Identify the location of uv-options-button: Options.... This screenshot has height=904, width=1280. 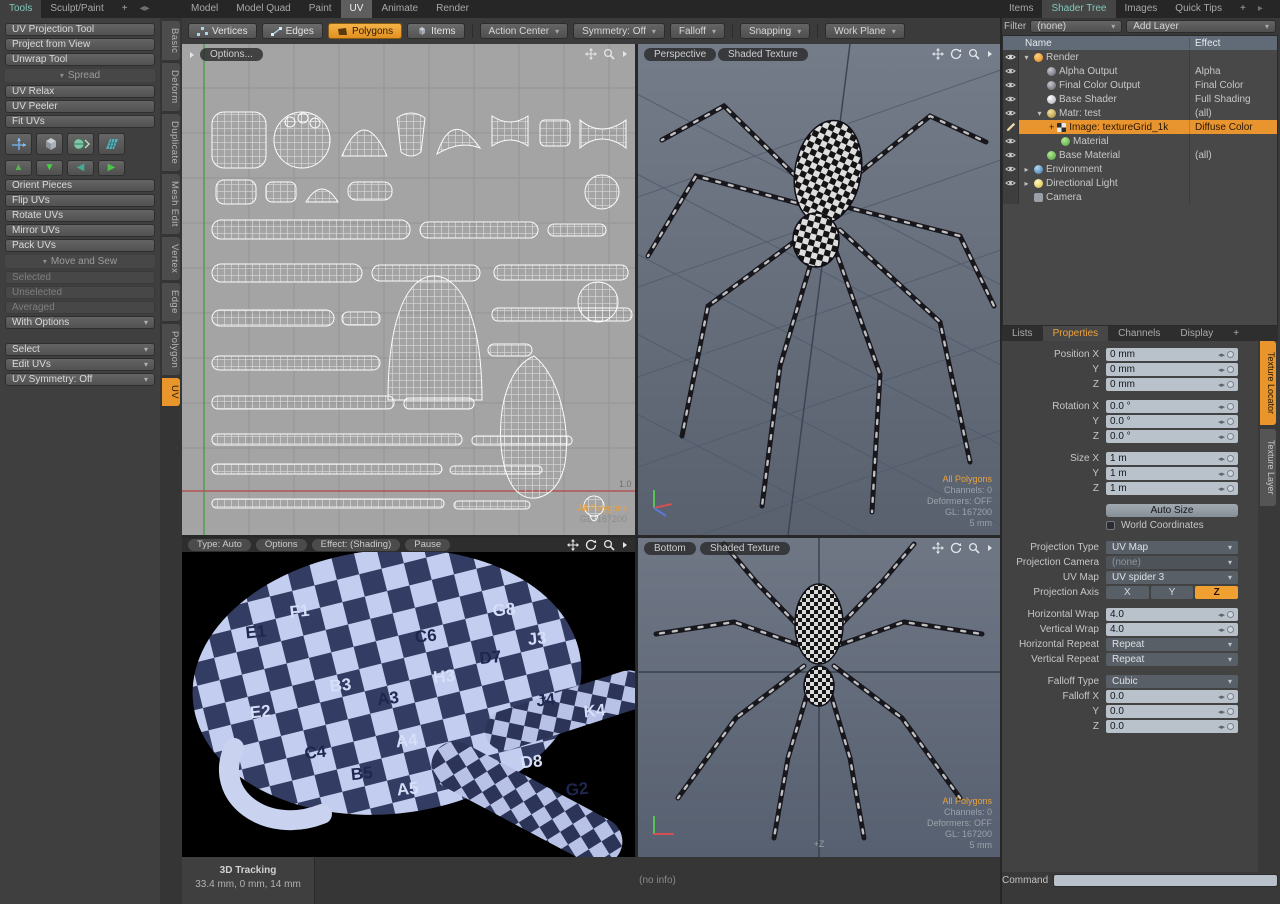
(231, 54).